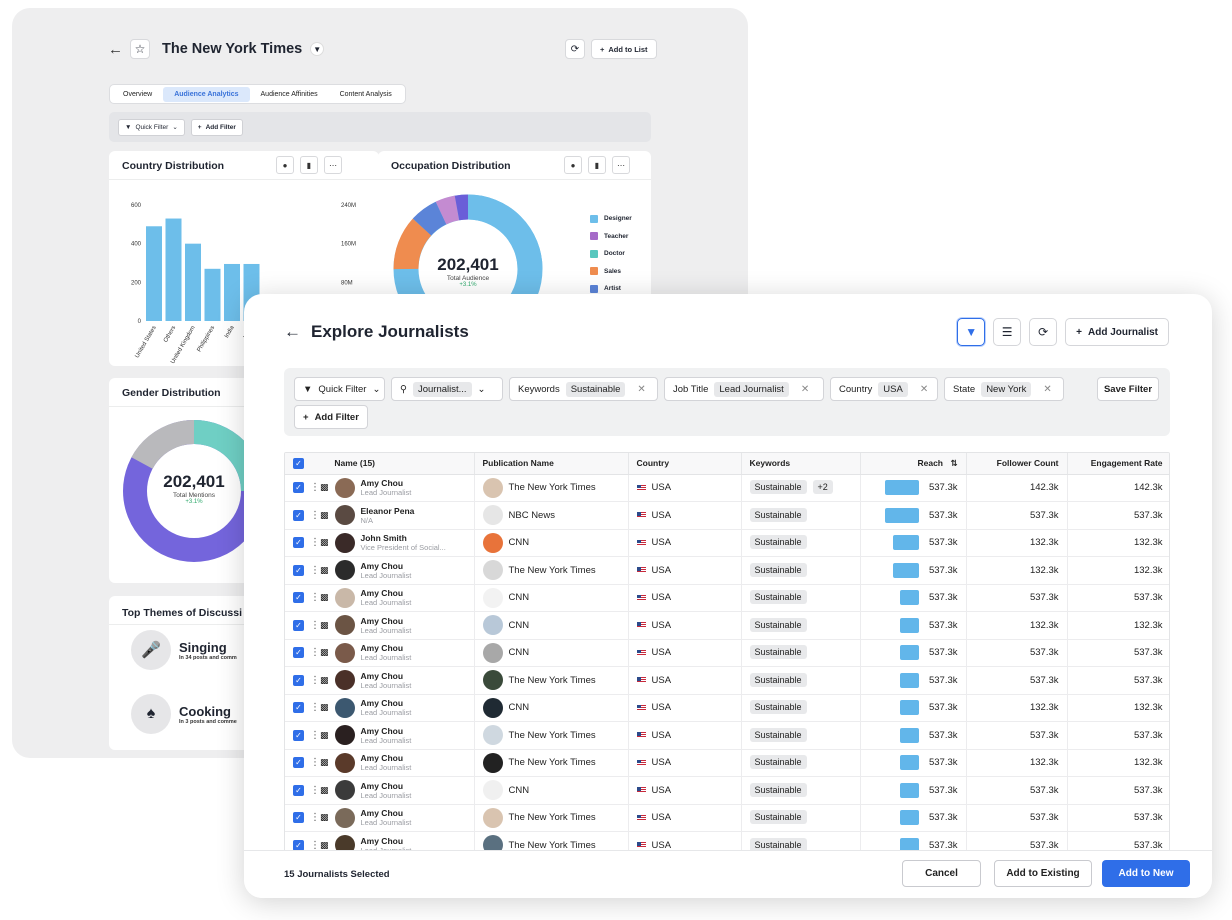 This screenshot has height=920, width=1232. I want to click on star-icon: ☆, so click(140, 49).